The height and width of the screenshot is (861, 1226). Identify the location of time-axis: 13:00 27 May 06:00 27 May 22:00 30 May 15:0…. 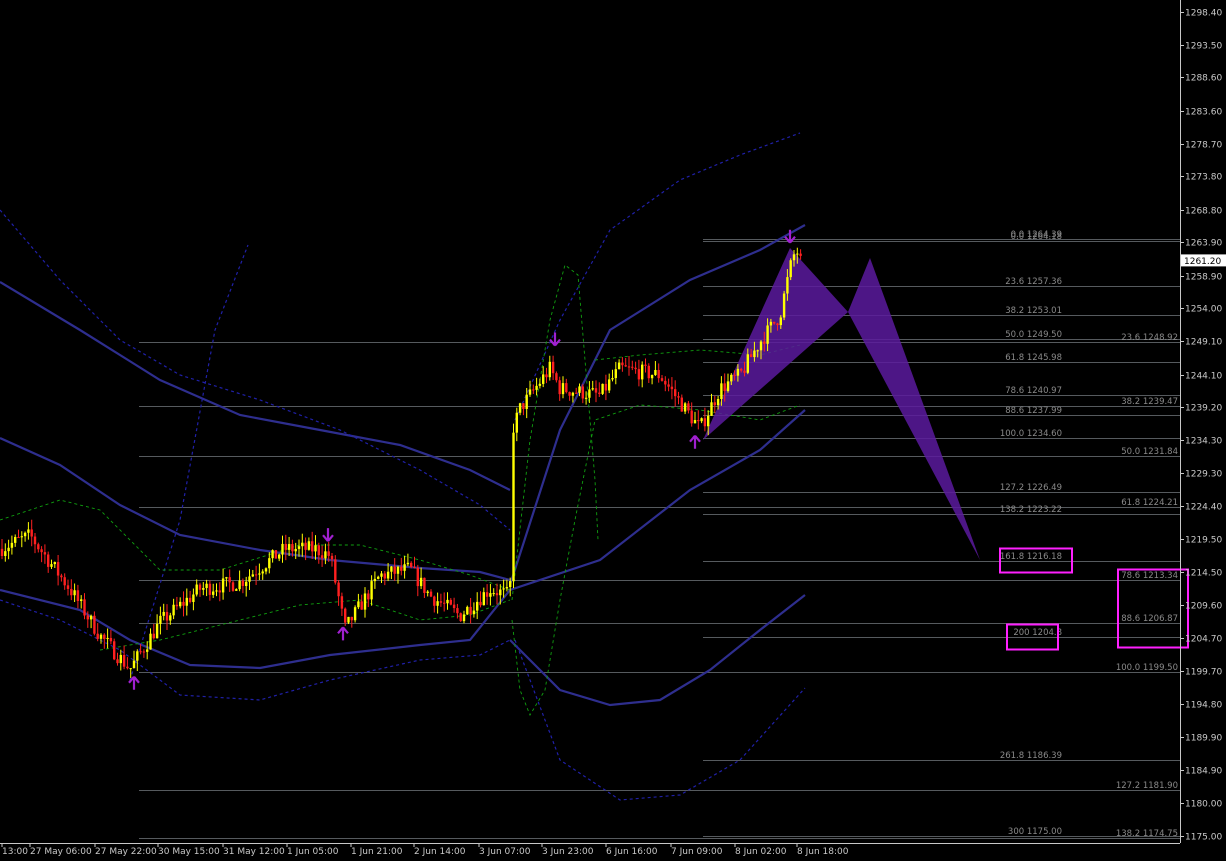
(590, 850).